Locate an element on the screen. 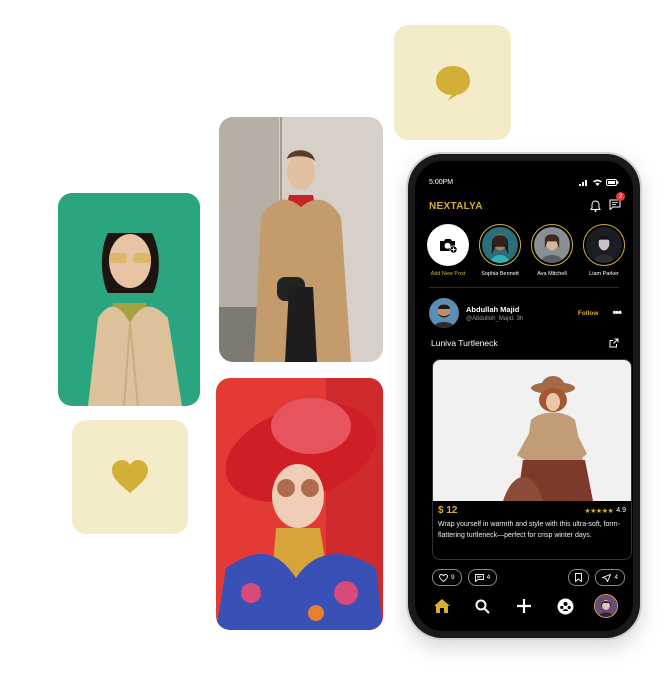  app-header: NEXTALYA 2 is located at coordinates (527, 203).